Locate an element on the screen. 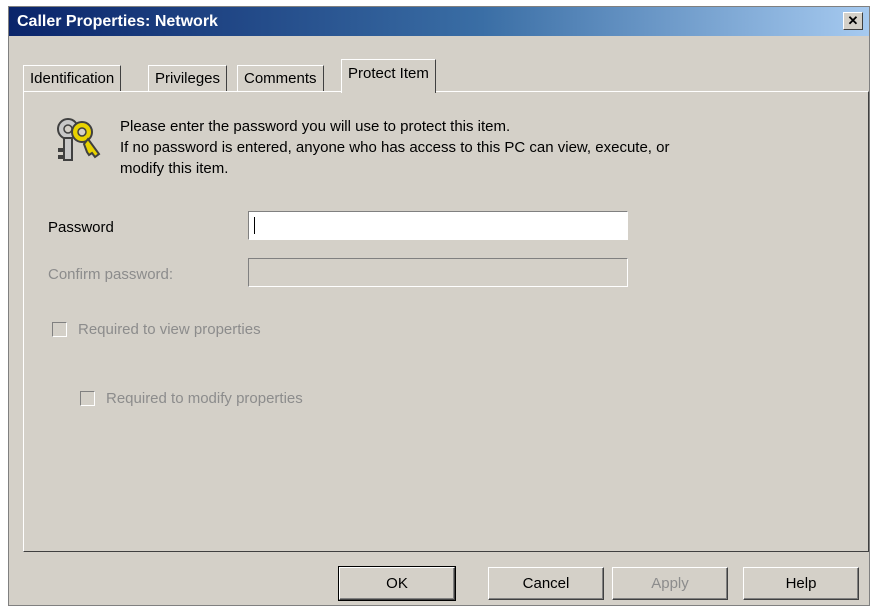  tab-protect-item: Protect Item is located at coordinates (388, 76).